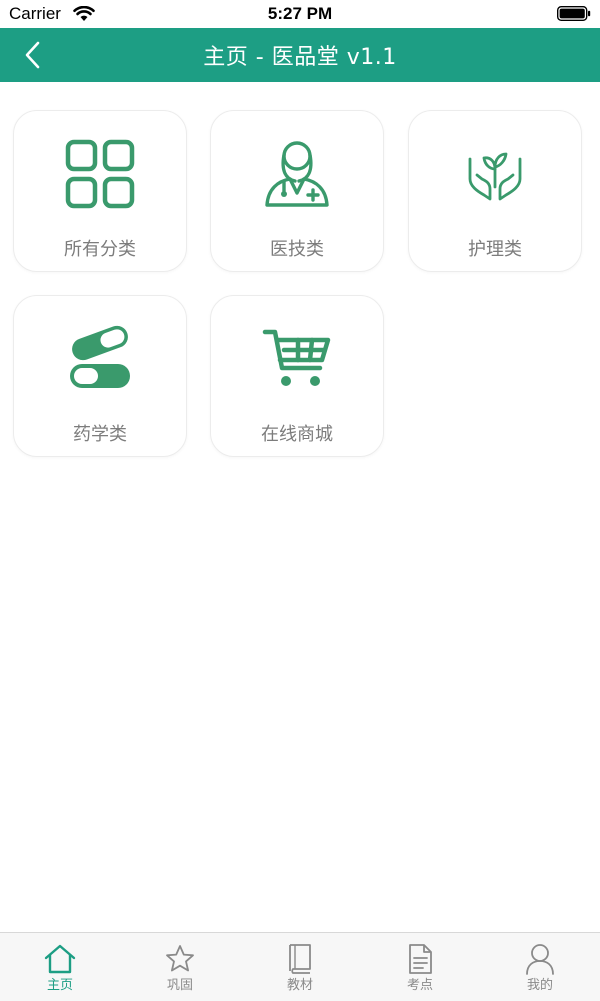  Describe the element at coordinates (539, 985) in the screenshot. I see `tab-label: 我的` at that location.